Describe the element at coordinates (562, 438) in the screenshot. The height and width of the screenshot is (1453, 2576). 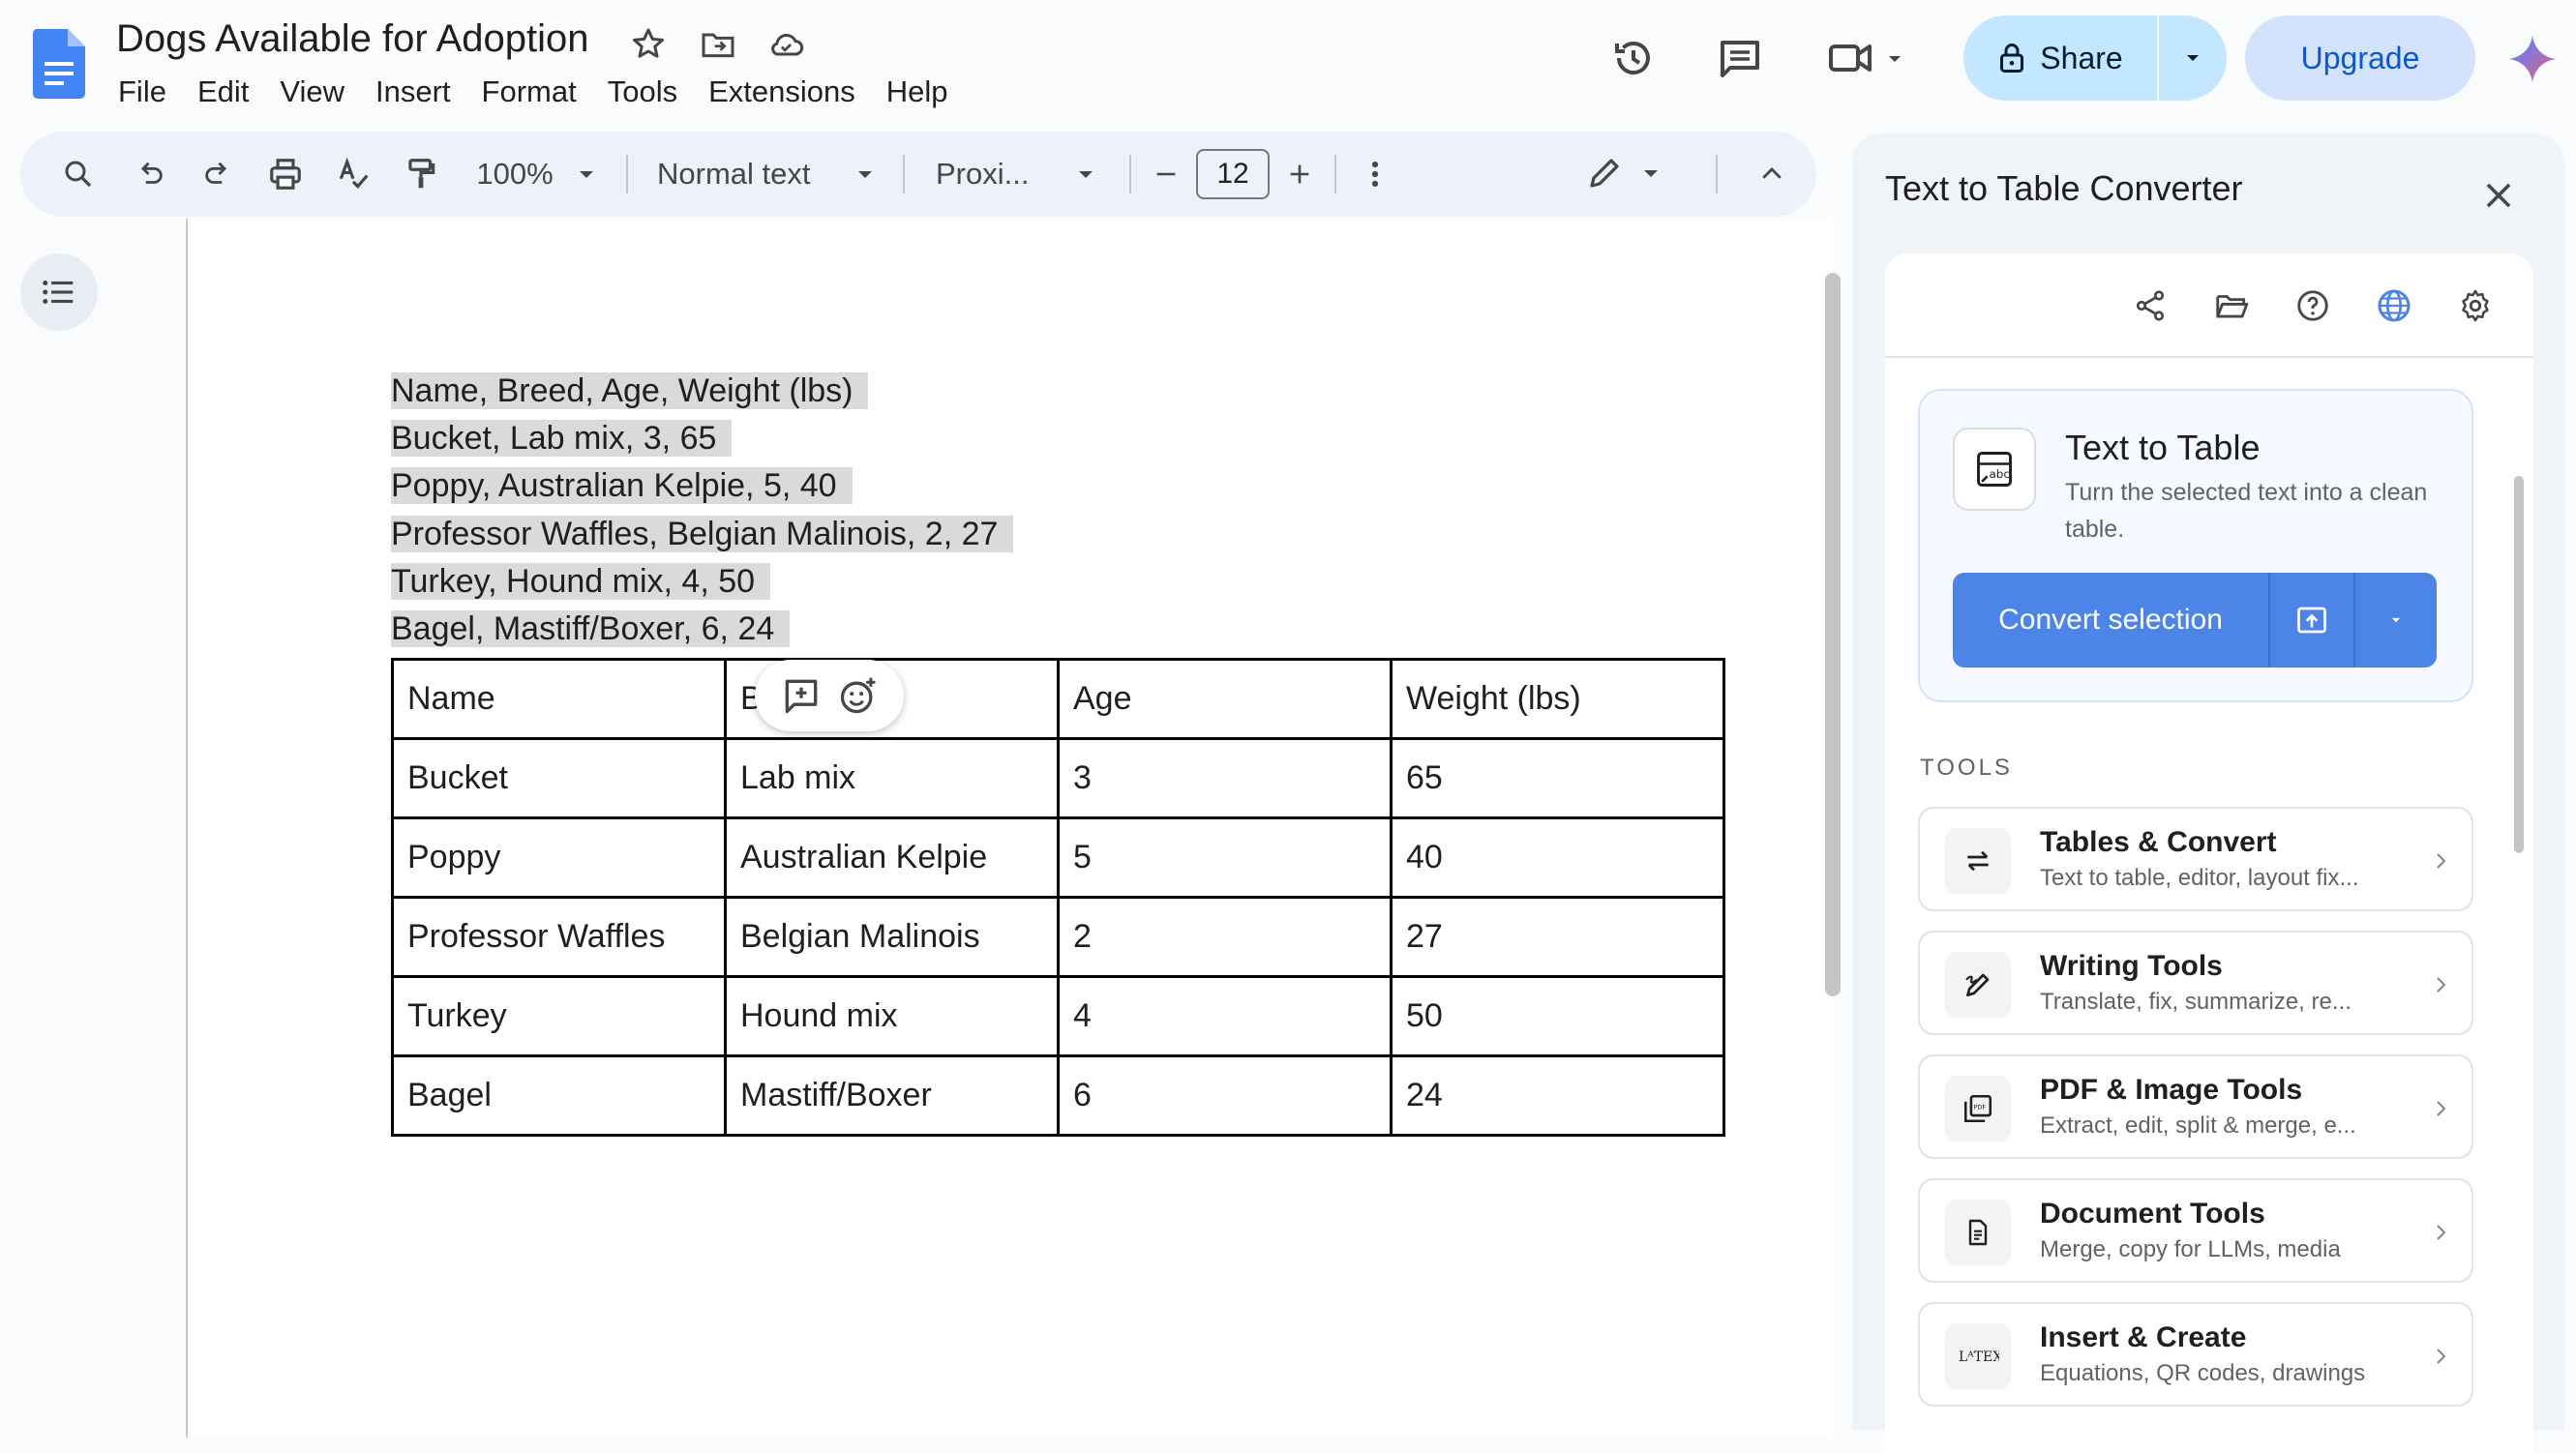
I see `selected-text-line: Bucket, Lab mix, 3, 65` at that location.